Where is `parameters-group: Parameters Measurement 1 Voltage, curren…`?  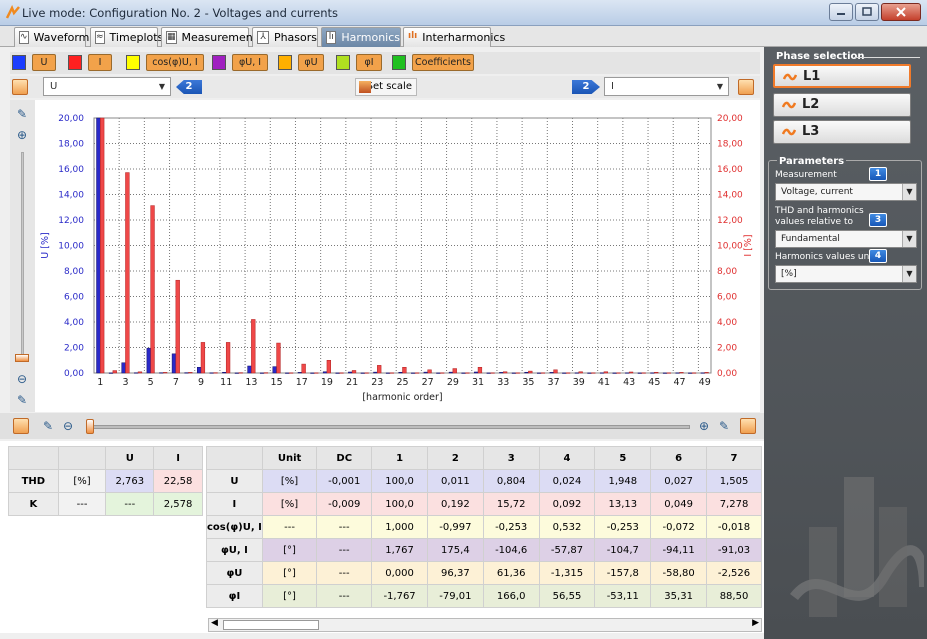 parameters-group: Parameters Measurement 1 Voltage, curren… is located at coordinates (845, 223).